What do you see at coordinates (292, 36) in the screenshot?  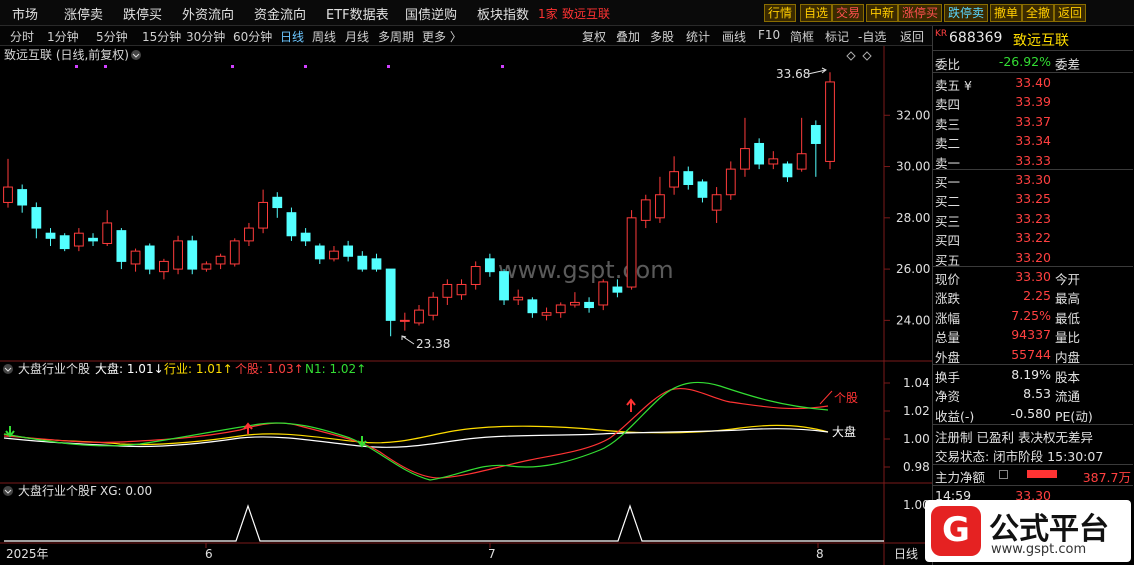 I see `period-daily: 日线` at bounding box center [292, 36].